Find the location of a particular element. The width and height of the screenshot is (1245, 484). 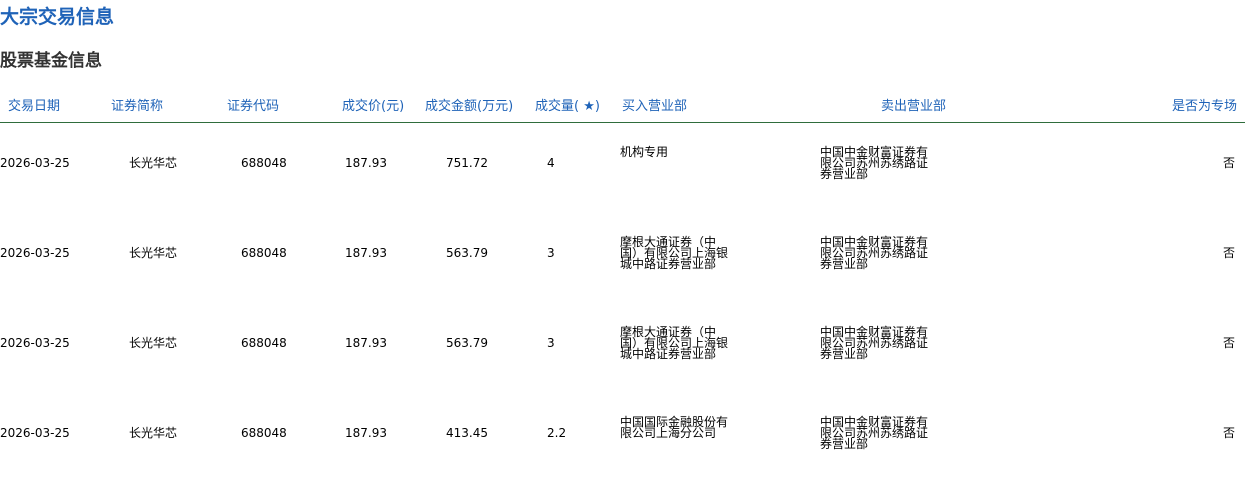

cell-volume: 2.2 is located at coordinates (557, 433).